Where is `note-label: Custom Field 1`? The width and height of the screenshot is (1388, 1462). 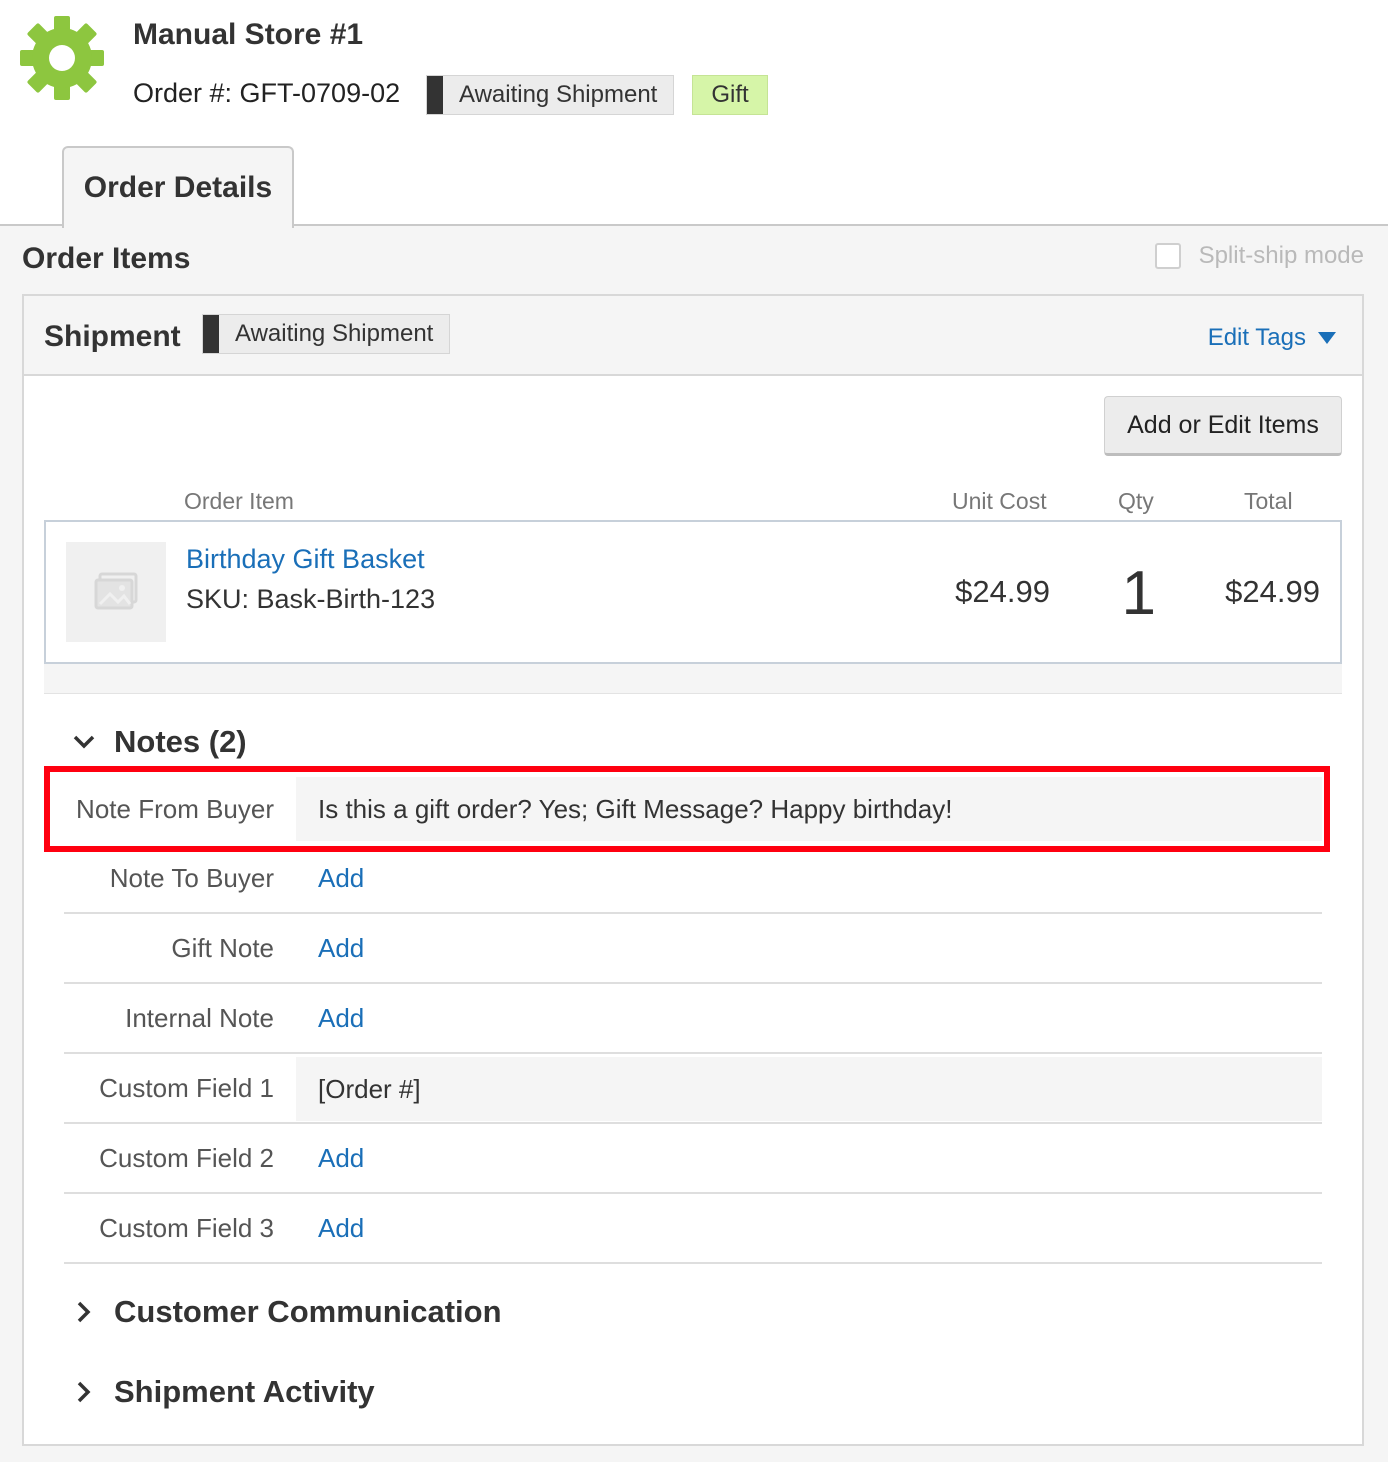 note-label: Custom Field 1 is located at coordinates (186, 1087).